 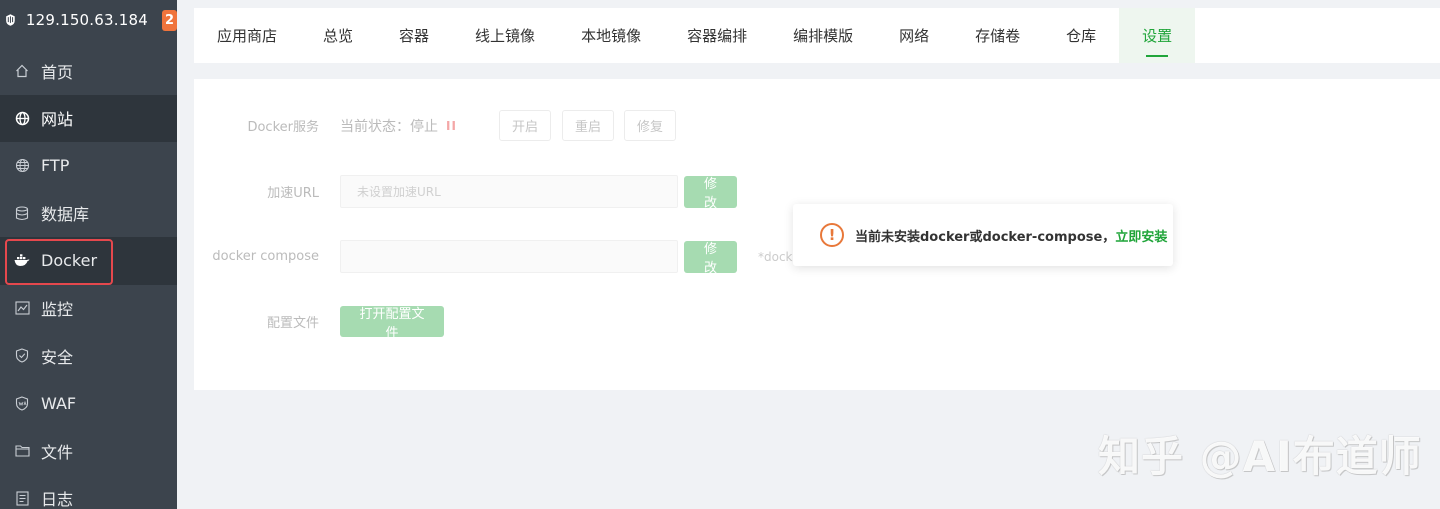 What do you see at coordinates (57, 452) in the screenshot?
I see `sidebar-item-label: 文件` at bounding box center [57, 452].